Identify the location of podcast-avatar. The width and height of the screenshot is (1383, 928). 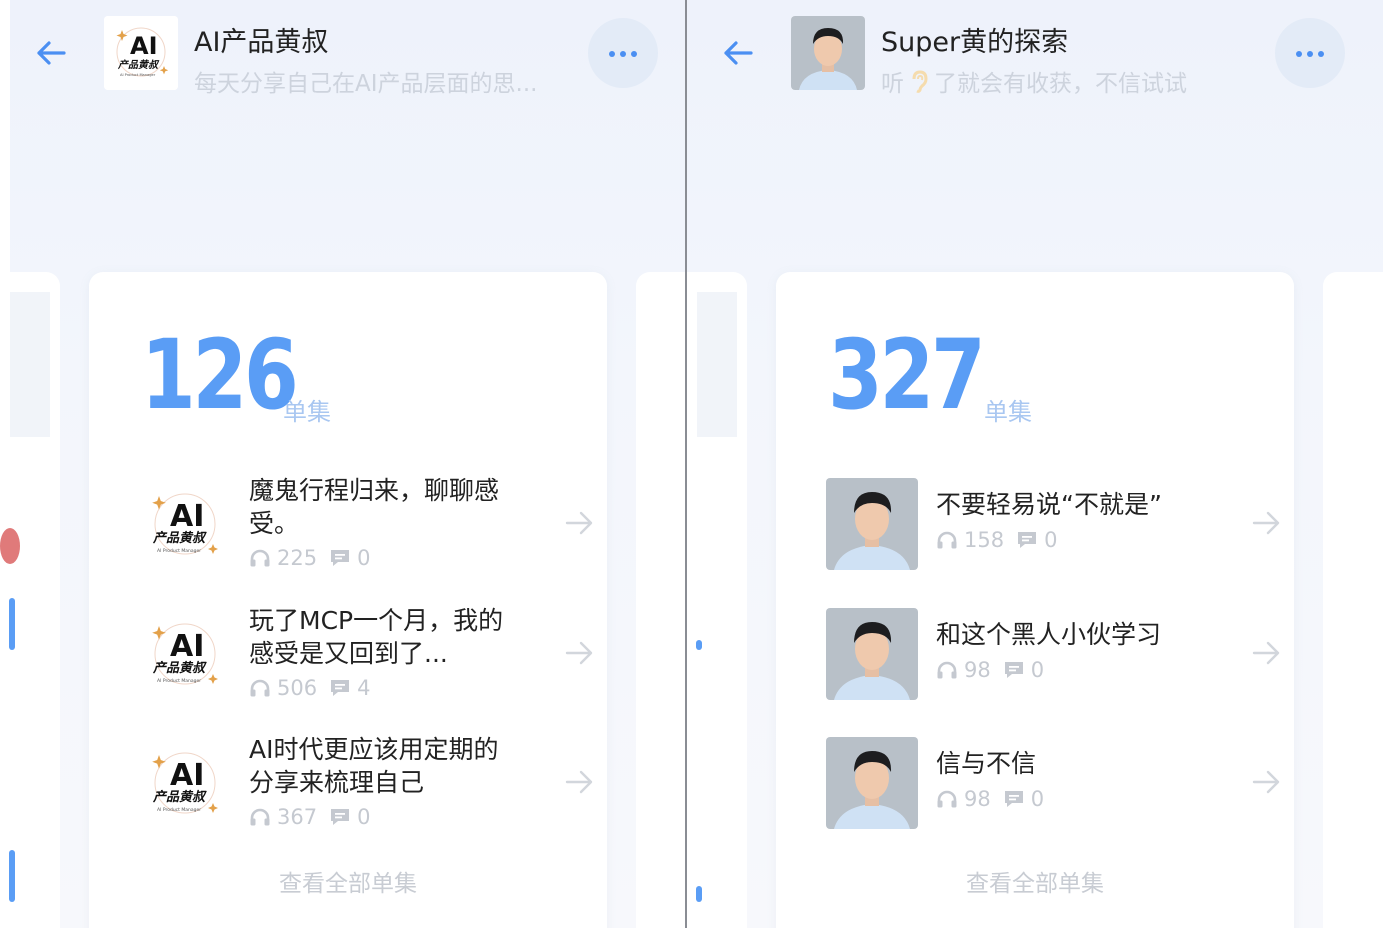
(828, 53).